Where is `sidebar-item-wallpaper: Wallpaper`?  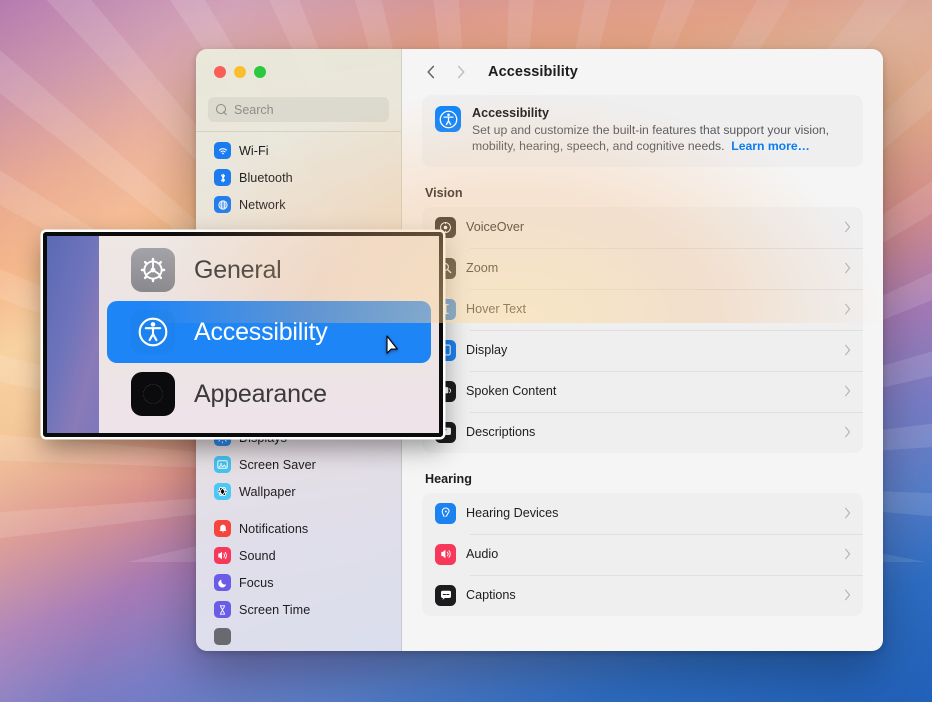
sidebar-item-wallpaper: Wallpaper is located at coordinates (298, 491).